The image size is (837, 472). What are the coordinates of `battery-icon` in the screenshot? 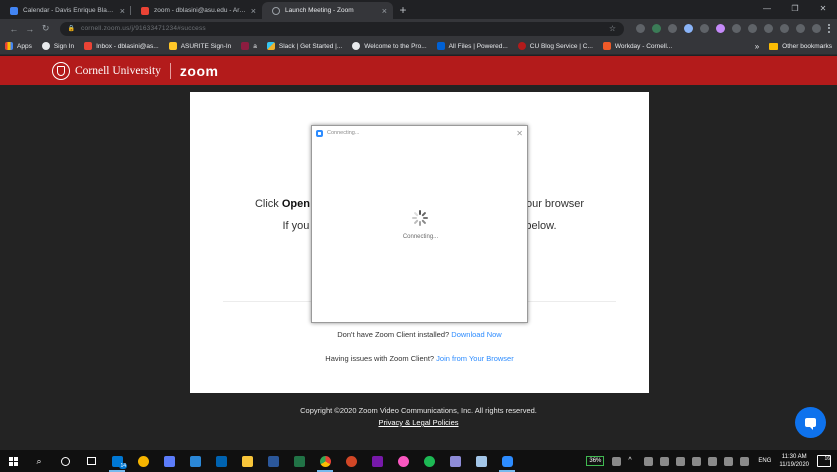 It's located at (665, 461).